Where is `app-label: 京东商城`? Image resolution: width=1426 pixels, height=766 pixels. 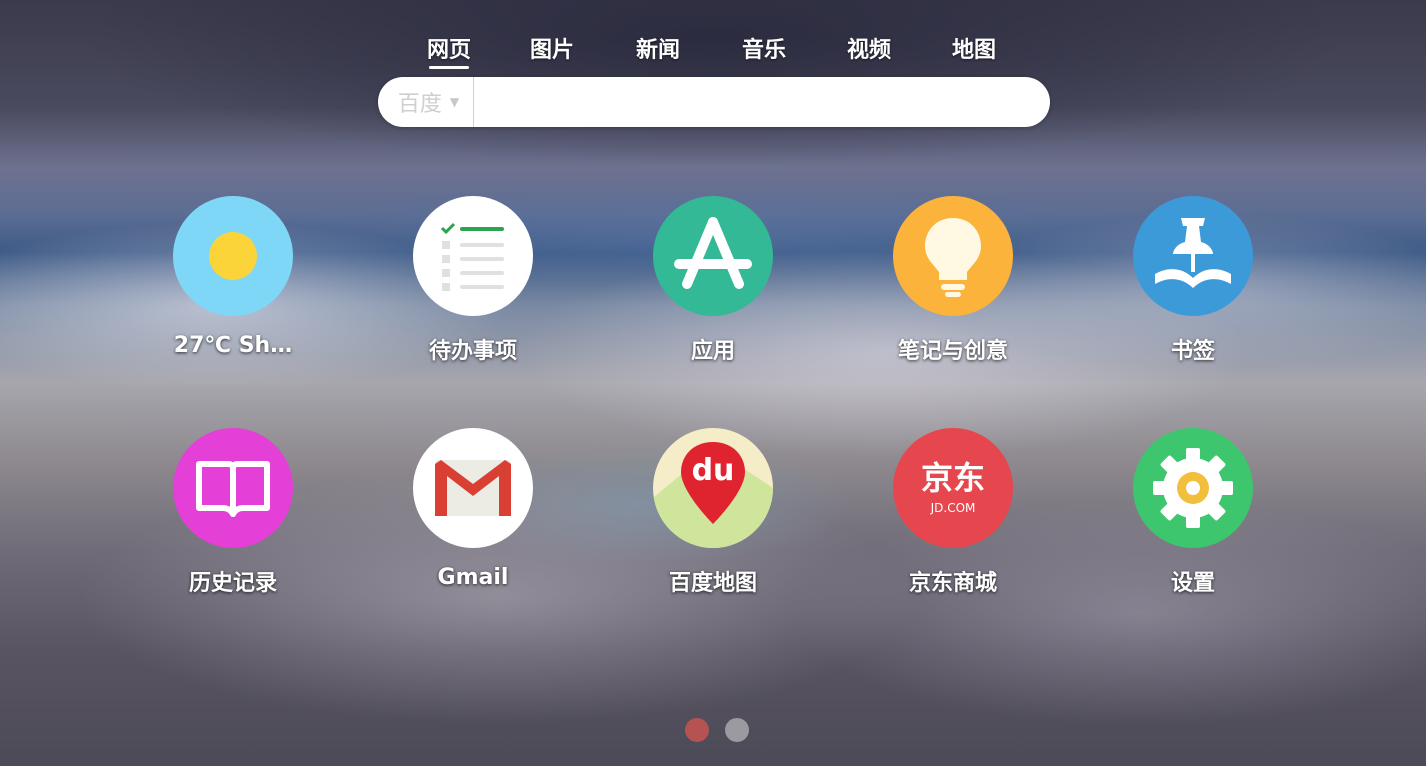
app-label: 京东商城 is located at coordinates (952, 583).